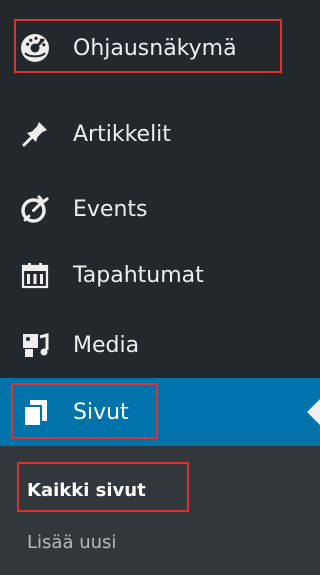 This screenshot has height=575, width=320. What do you see at coordinates (35, 48) in the screenshot?
I see `dashboard-icon` at bounding box center [35, 48].